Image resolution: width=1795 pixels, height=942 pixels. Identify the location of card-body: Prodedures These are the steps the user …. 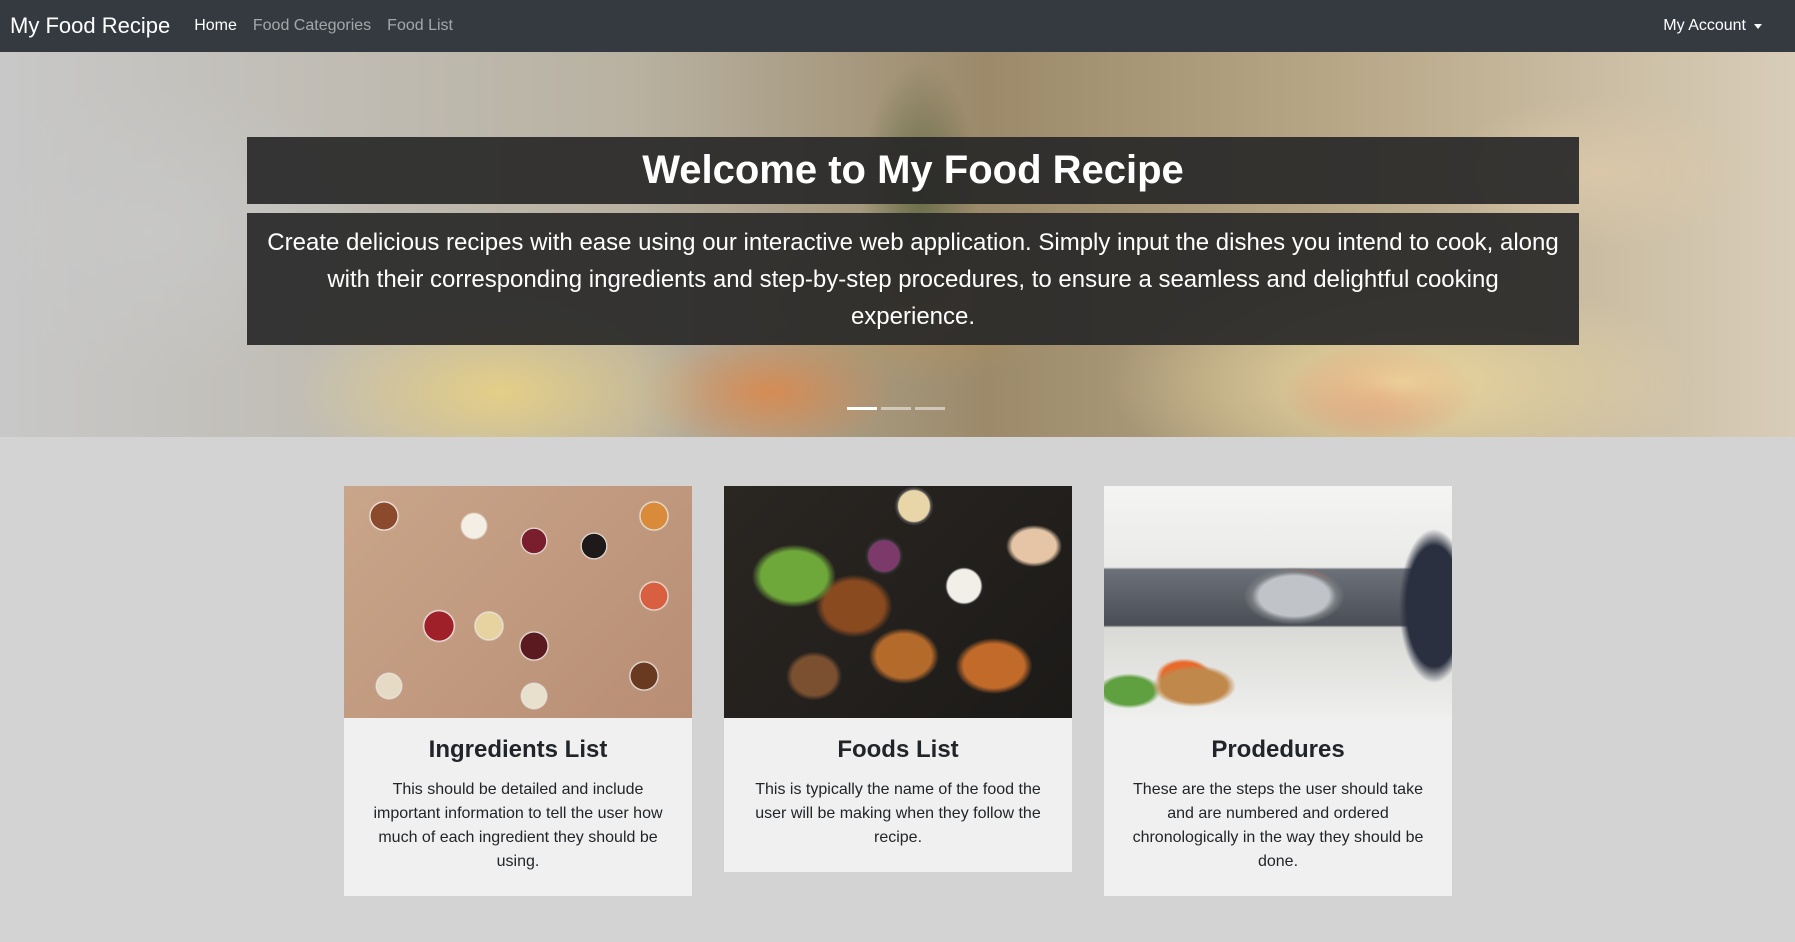
(1278, 807).